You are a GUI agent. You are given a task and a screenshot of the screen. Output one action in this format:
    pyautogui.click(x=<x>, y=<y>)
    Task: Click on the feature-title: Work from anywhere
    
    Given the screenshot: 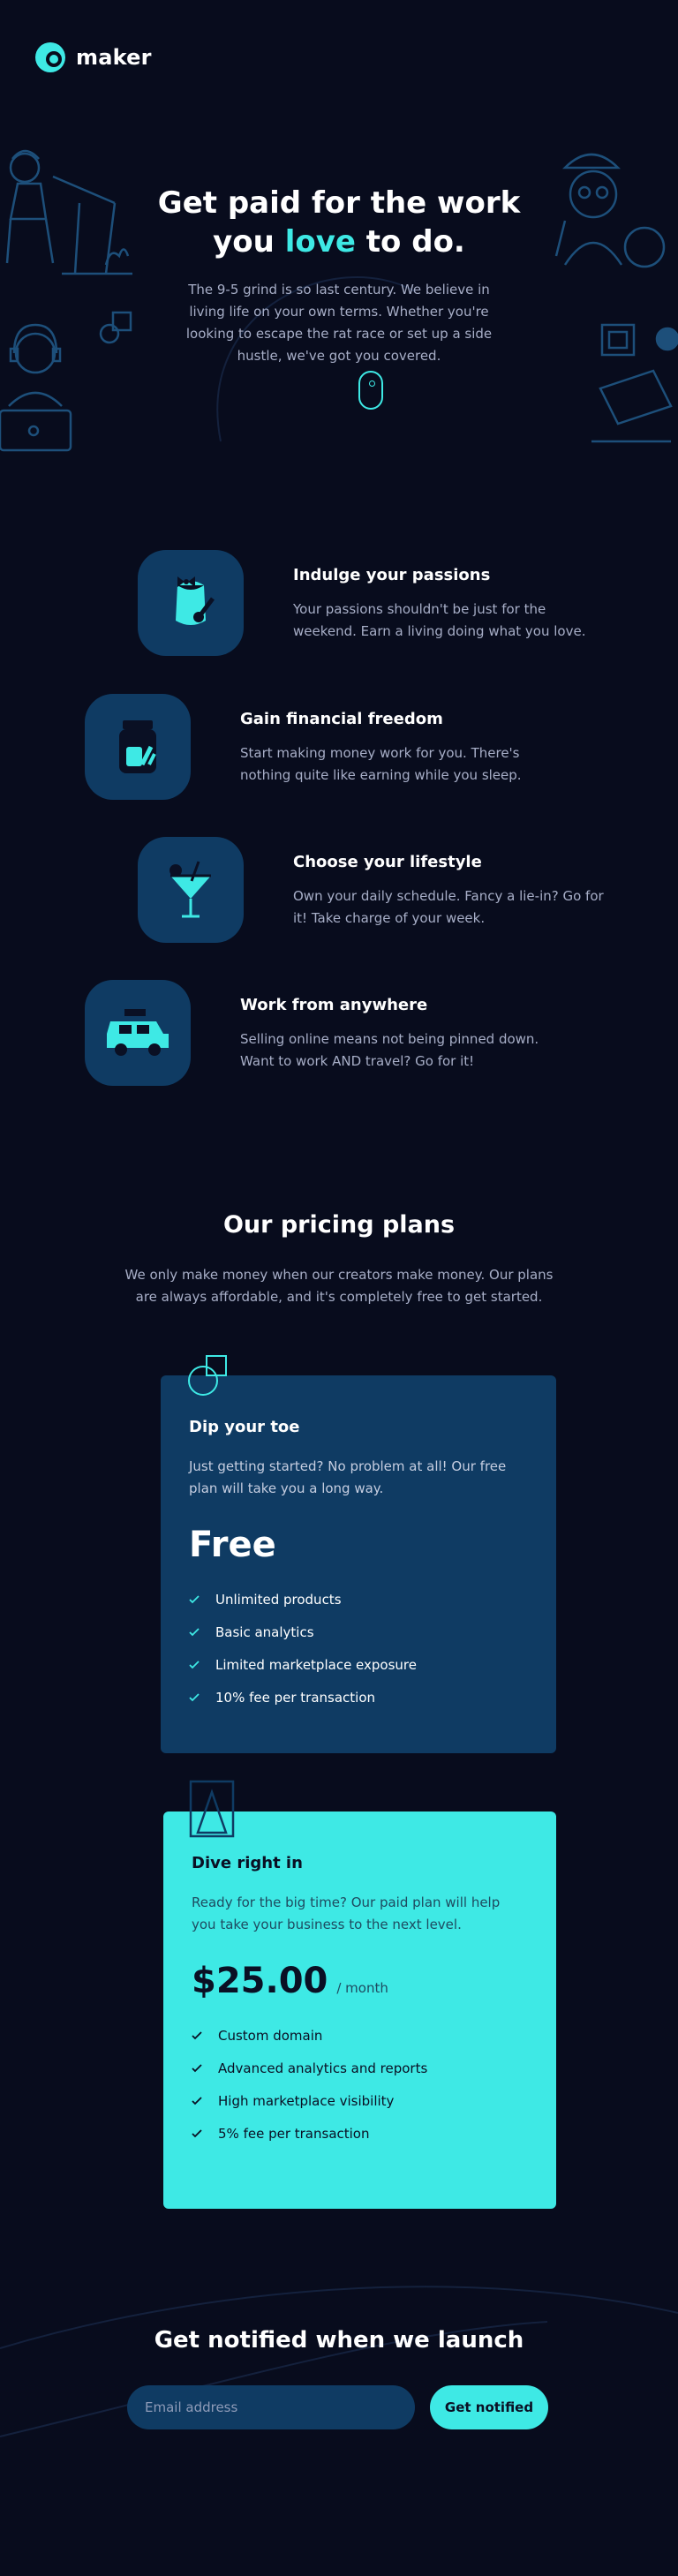 What is the action you would take?
    pyautogui.click(x=334, y=1005)
    